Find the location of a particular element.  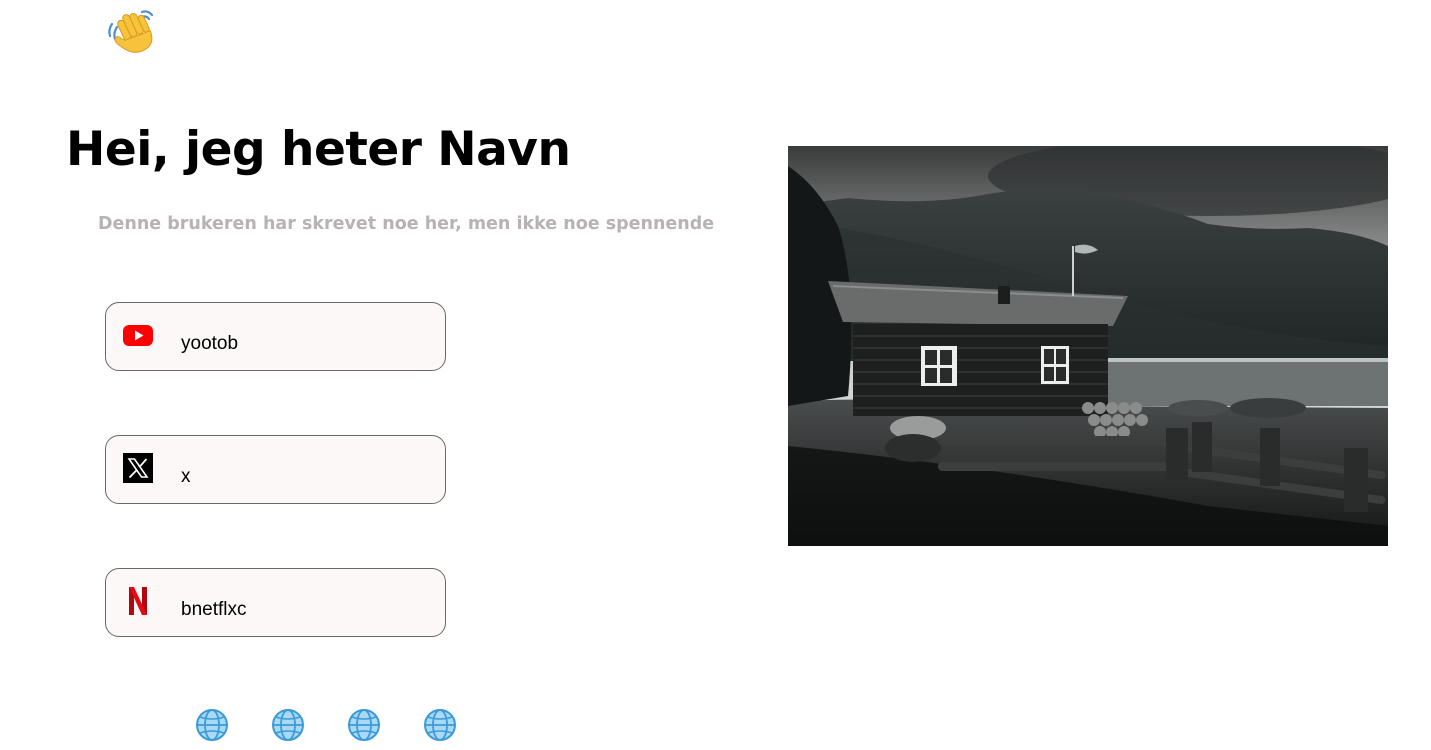

link-label: bnetflxc is located at coordinates (214, 609).